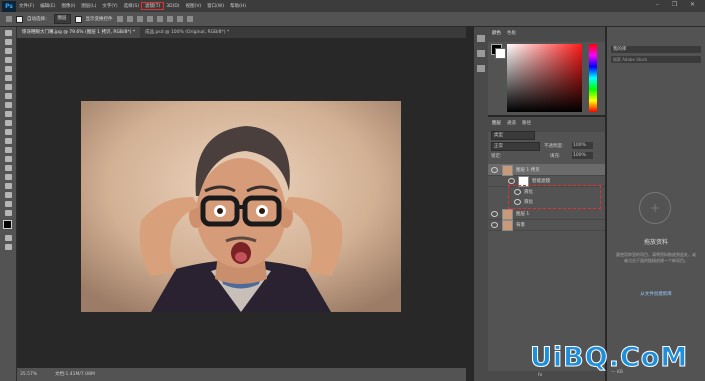 This screenshot has height=381, width=705. What do you see at coordinates (541, 181) in the screenshot?
I see `layer-name: 智能滤镜` at bounding box center [541, 181].